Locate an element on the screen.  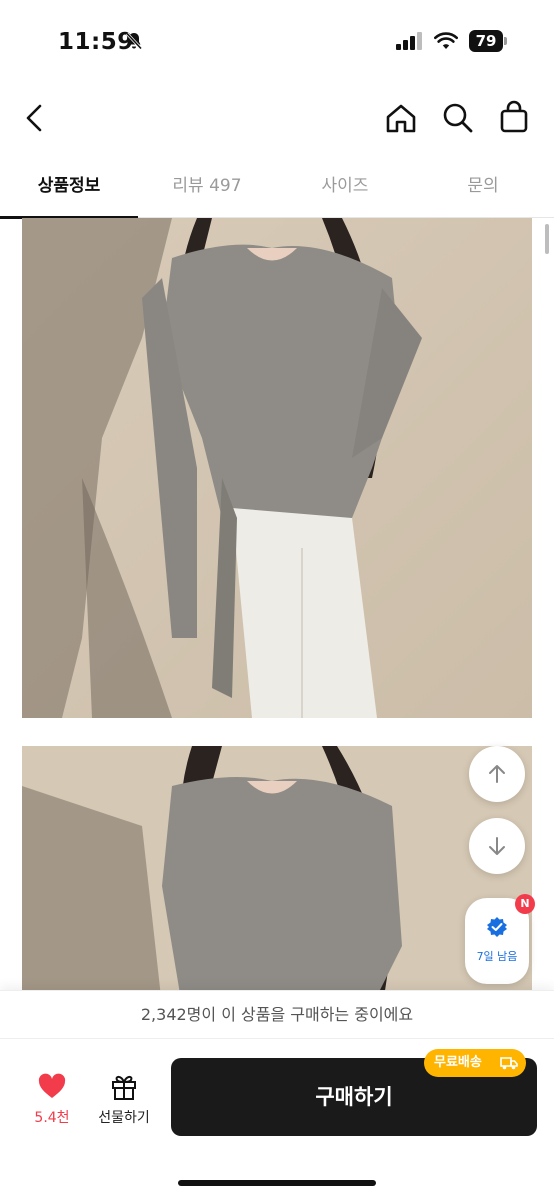
scroll-up-button is located at coordinates (497, 774).